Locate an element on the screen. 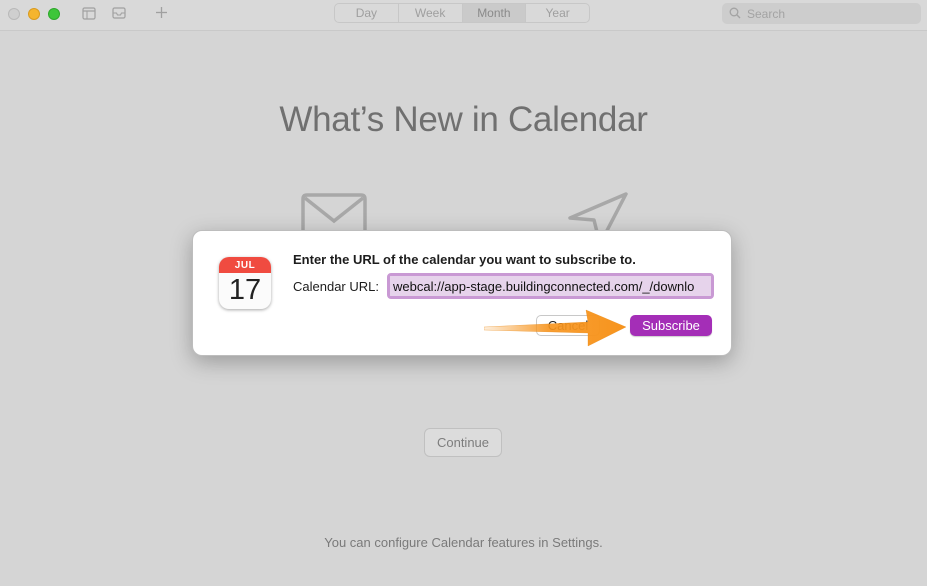 The width and height of the screenshot is (927, 586). zoom-window-button is located at coordinates (54, 14).